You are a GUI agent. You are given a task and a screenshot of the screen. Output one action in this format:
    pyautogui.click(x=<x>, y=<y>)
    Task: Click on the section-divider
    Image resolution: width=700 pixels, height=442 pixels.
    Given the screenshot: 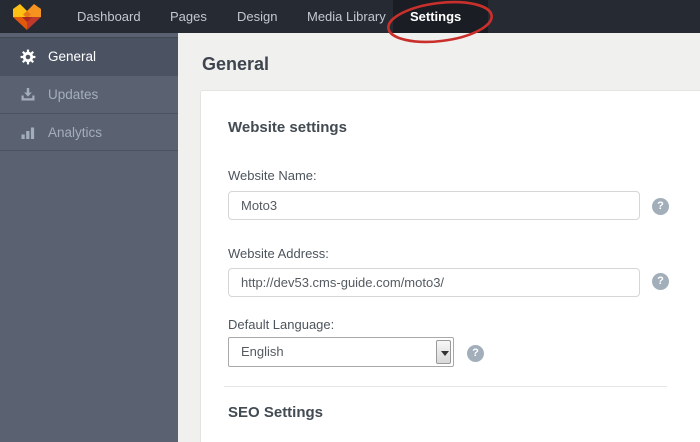 What is the action you would take?
    pyautogui.click(x=445, y=386)
    